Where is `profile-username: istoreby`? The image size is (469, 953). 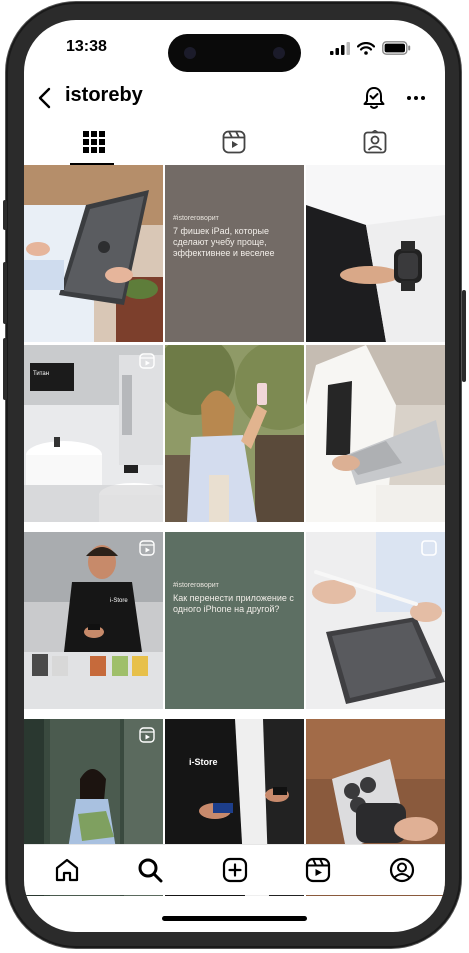
profile-username: istoreby is located at coordinates (104, 95).